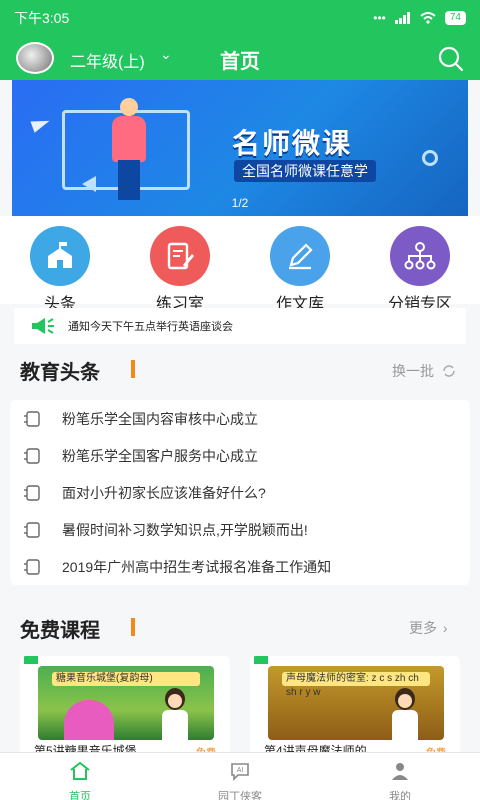 This screenshot has height=800, width=480. I want to click on news-item: 暑假时间补习数学知识点,开学脱颖而出!, so click(166, 530).